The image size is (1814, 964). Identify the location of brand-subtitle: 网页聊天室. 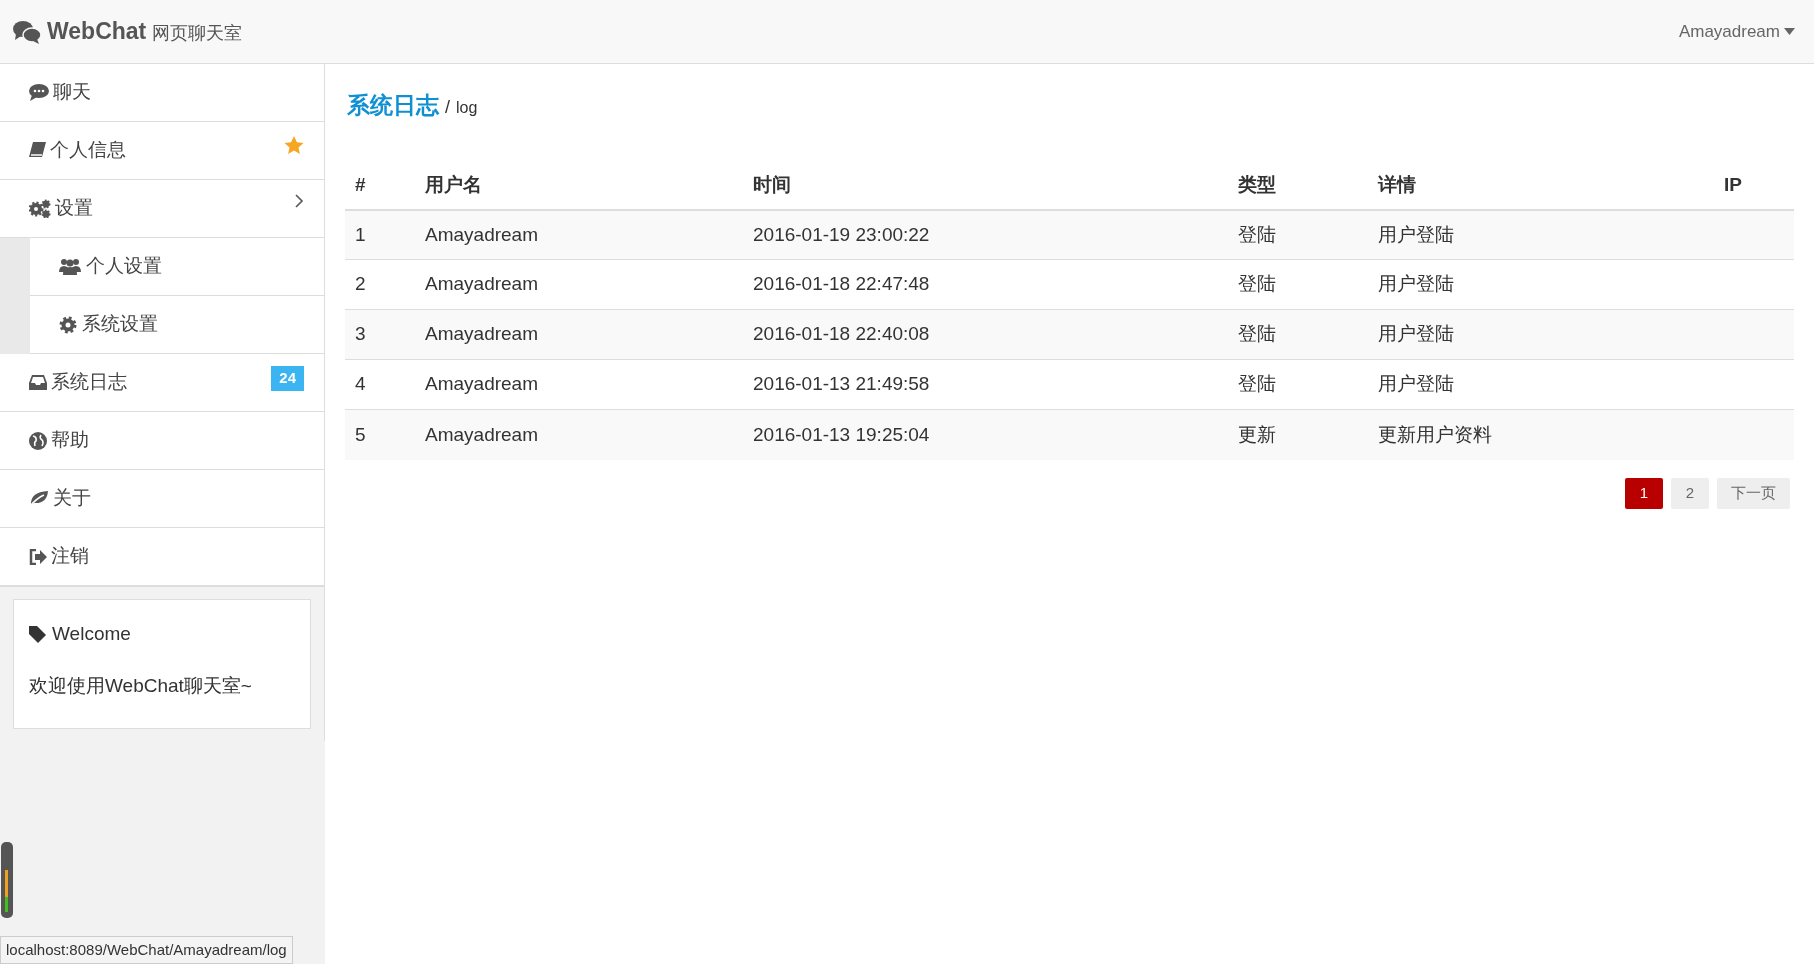
(197, 33).